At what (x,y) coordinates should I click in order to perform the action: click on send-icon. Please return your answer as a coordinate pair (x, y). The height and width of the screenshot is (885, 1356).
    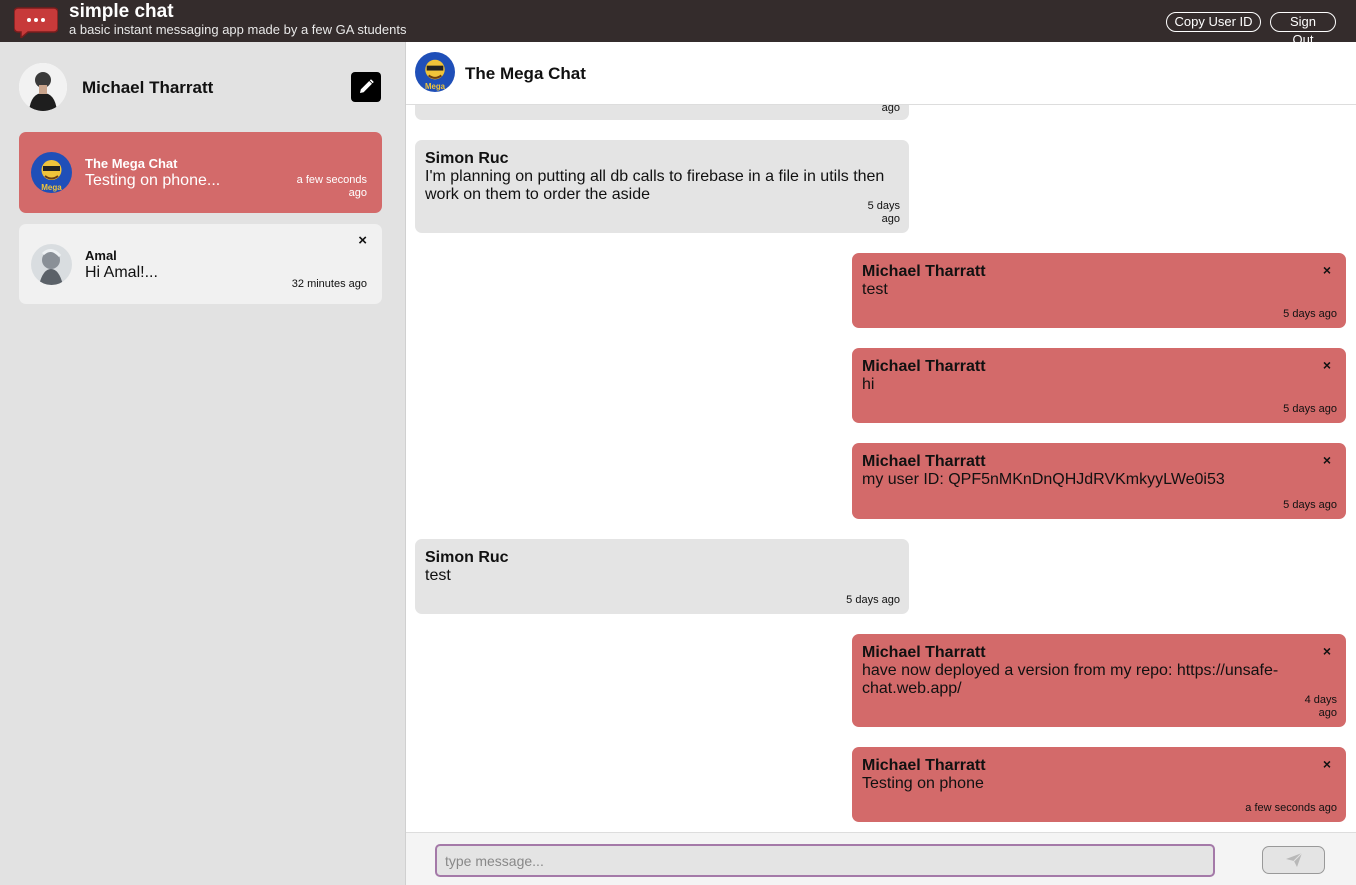
    Looking at the image, I should click on (1293, 859).